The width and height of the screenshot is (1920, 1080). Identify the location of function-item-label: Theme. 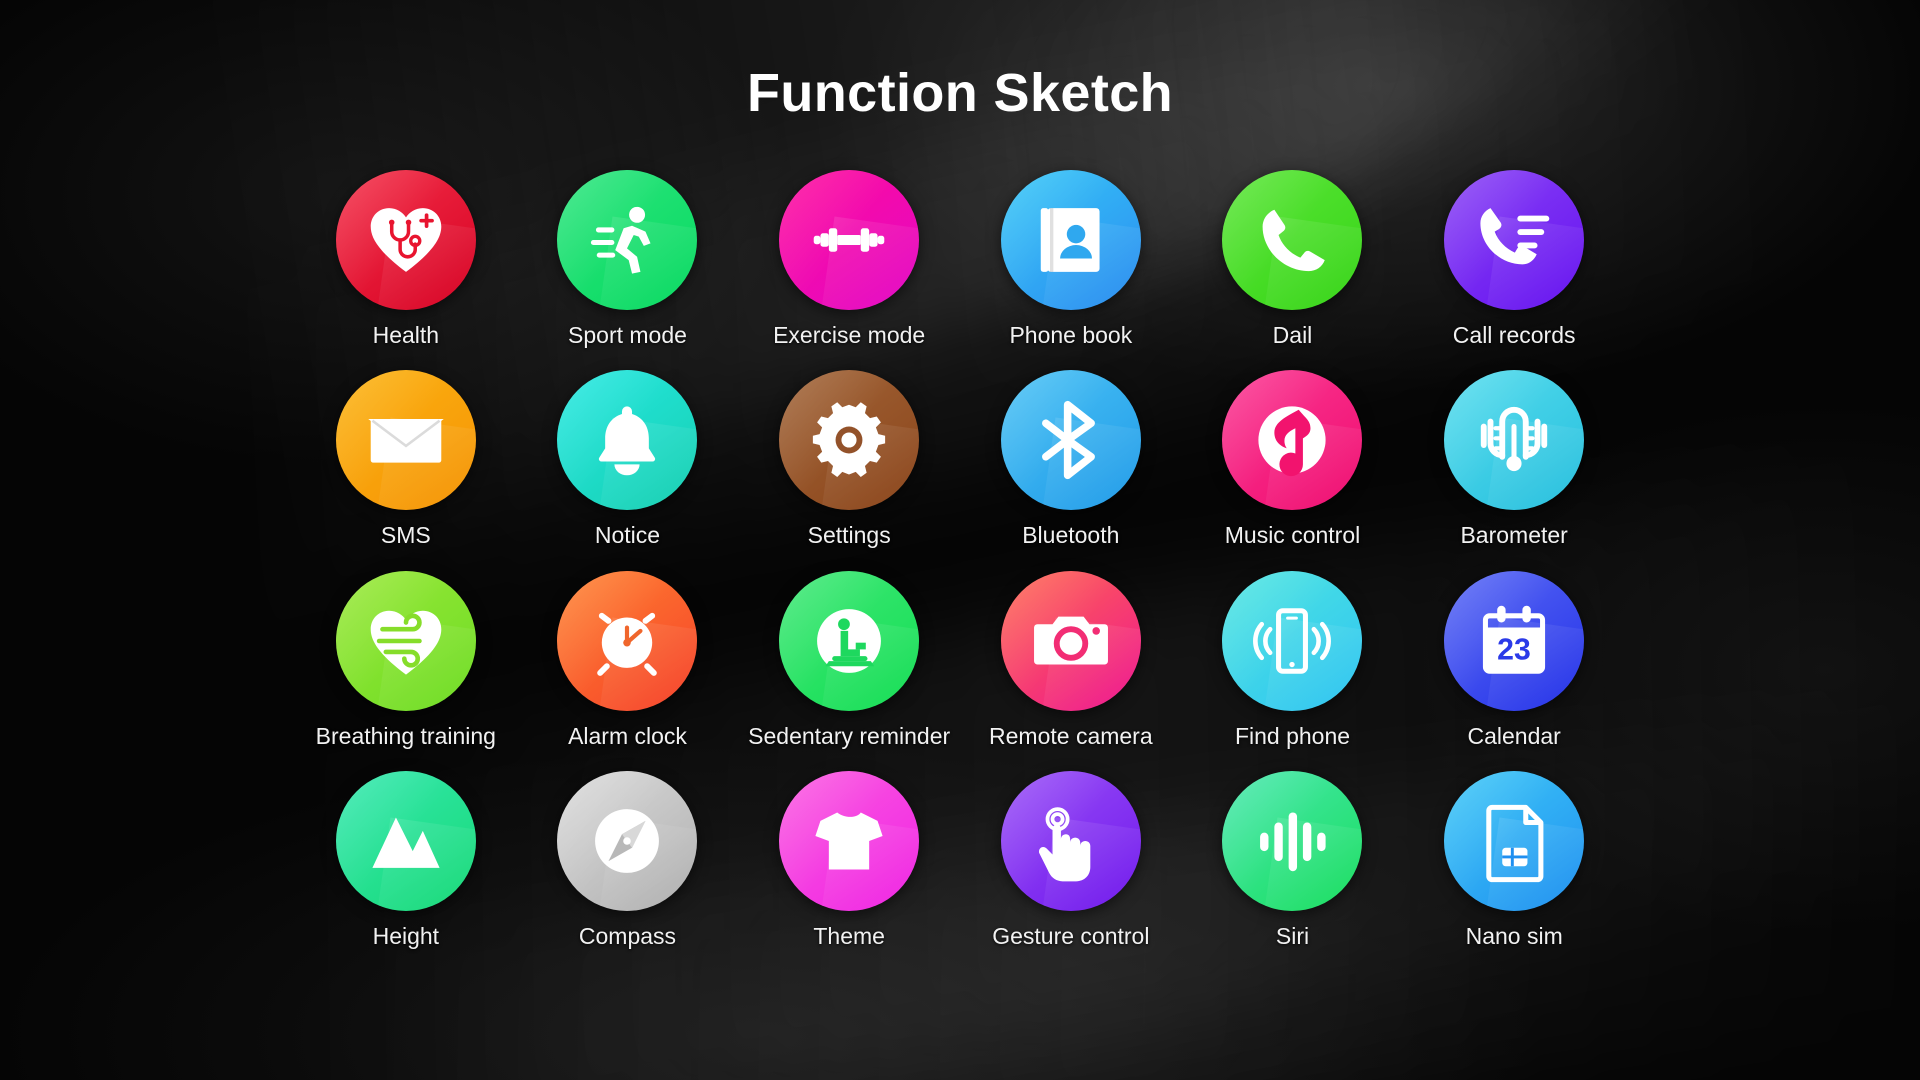
(849, 935).